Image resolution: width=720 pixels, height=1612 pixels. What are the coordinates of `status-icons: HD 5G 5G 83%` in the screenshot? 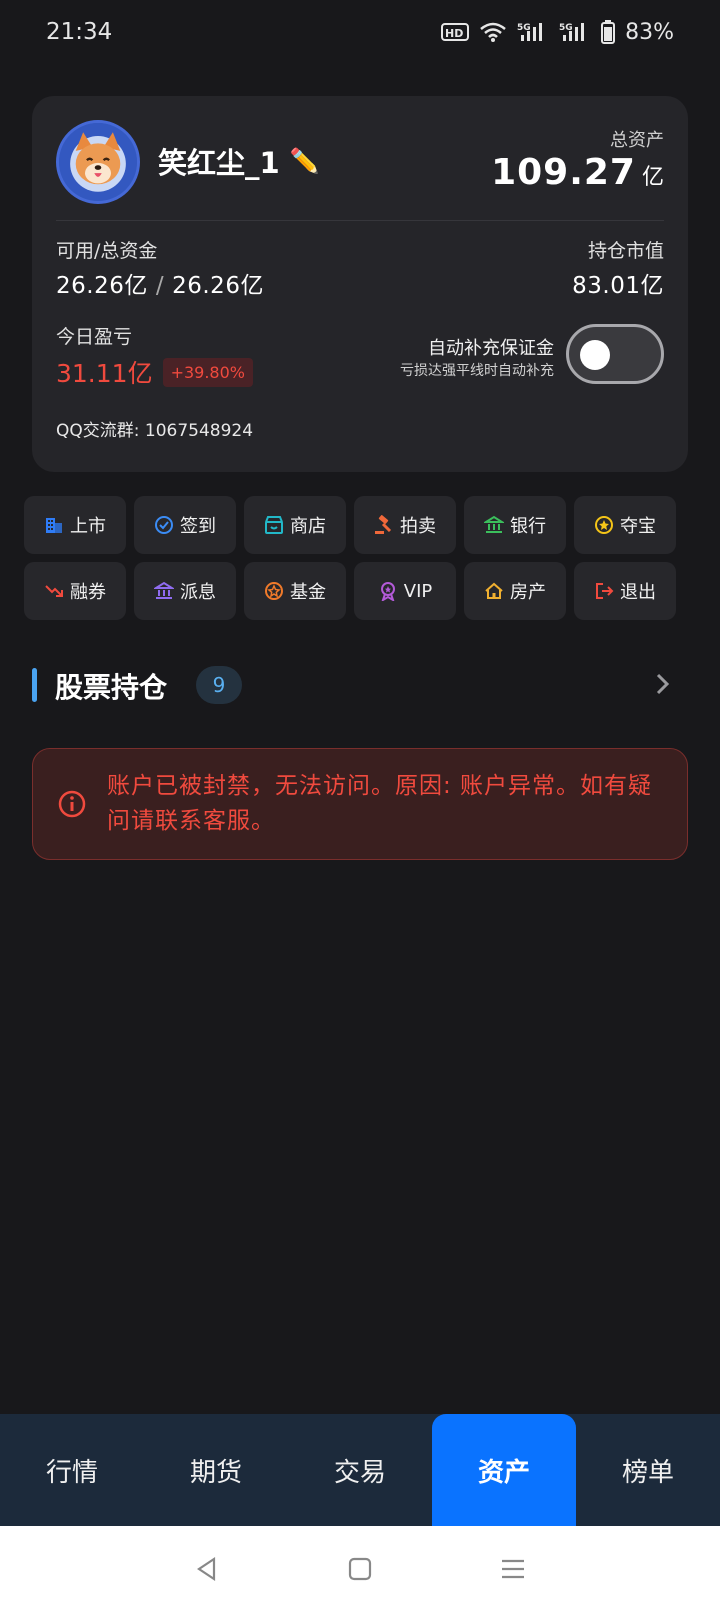 It's located at (557, 32).